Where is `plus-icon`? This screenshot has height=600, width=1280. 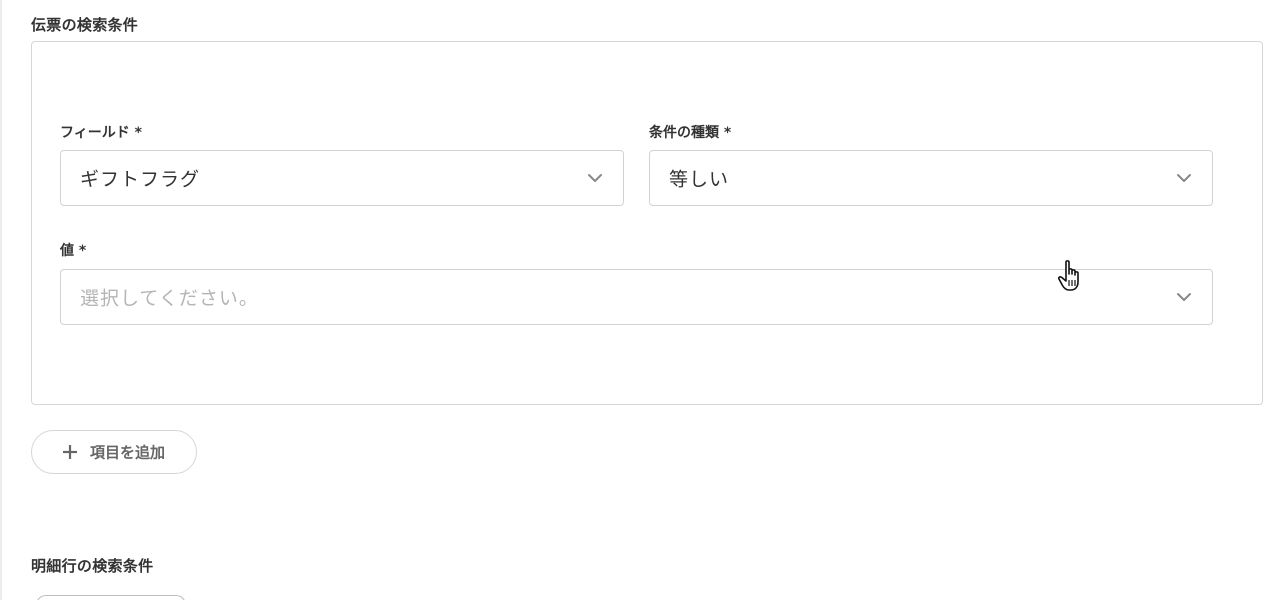
plus-icon is located at coordinates (70, 452).